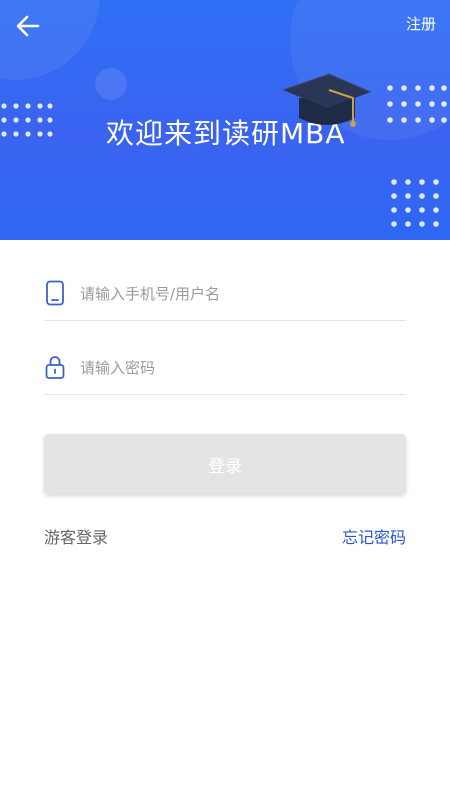  I want to click on forgot-password-link: 忘记密码, so click(374, 536).